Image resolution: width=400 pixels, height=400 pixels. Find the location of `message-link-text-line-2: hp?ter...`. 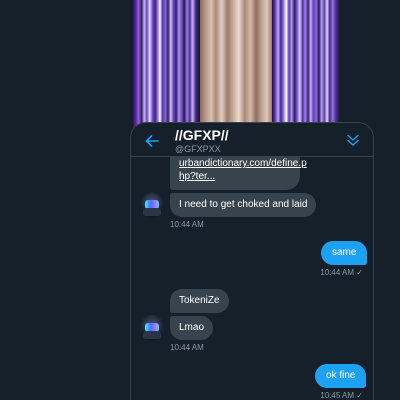

message-link-text-line-2: hp?ter... is located at coordinates (235, 176).